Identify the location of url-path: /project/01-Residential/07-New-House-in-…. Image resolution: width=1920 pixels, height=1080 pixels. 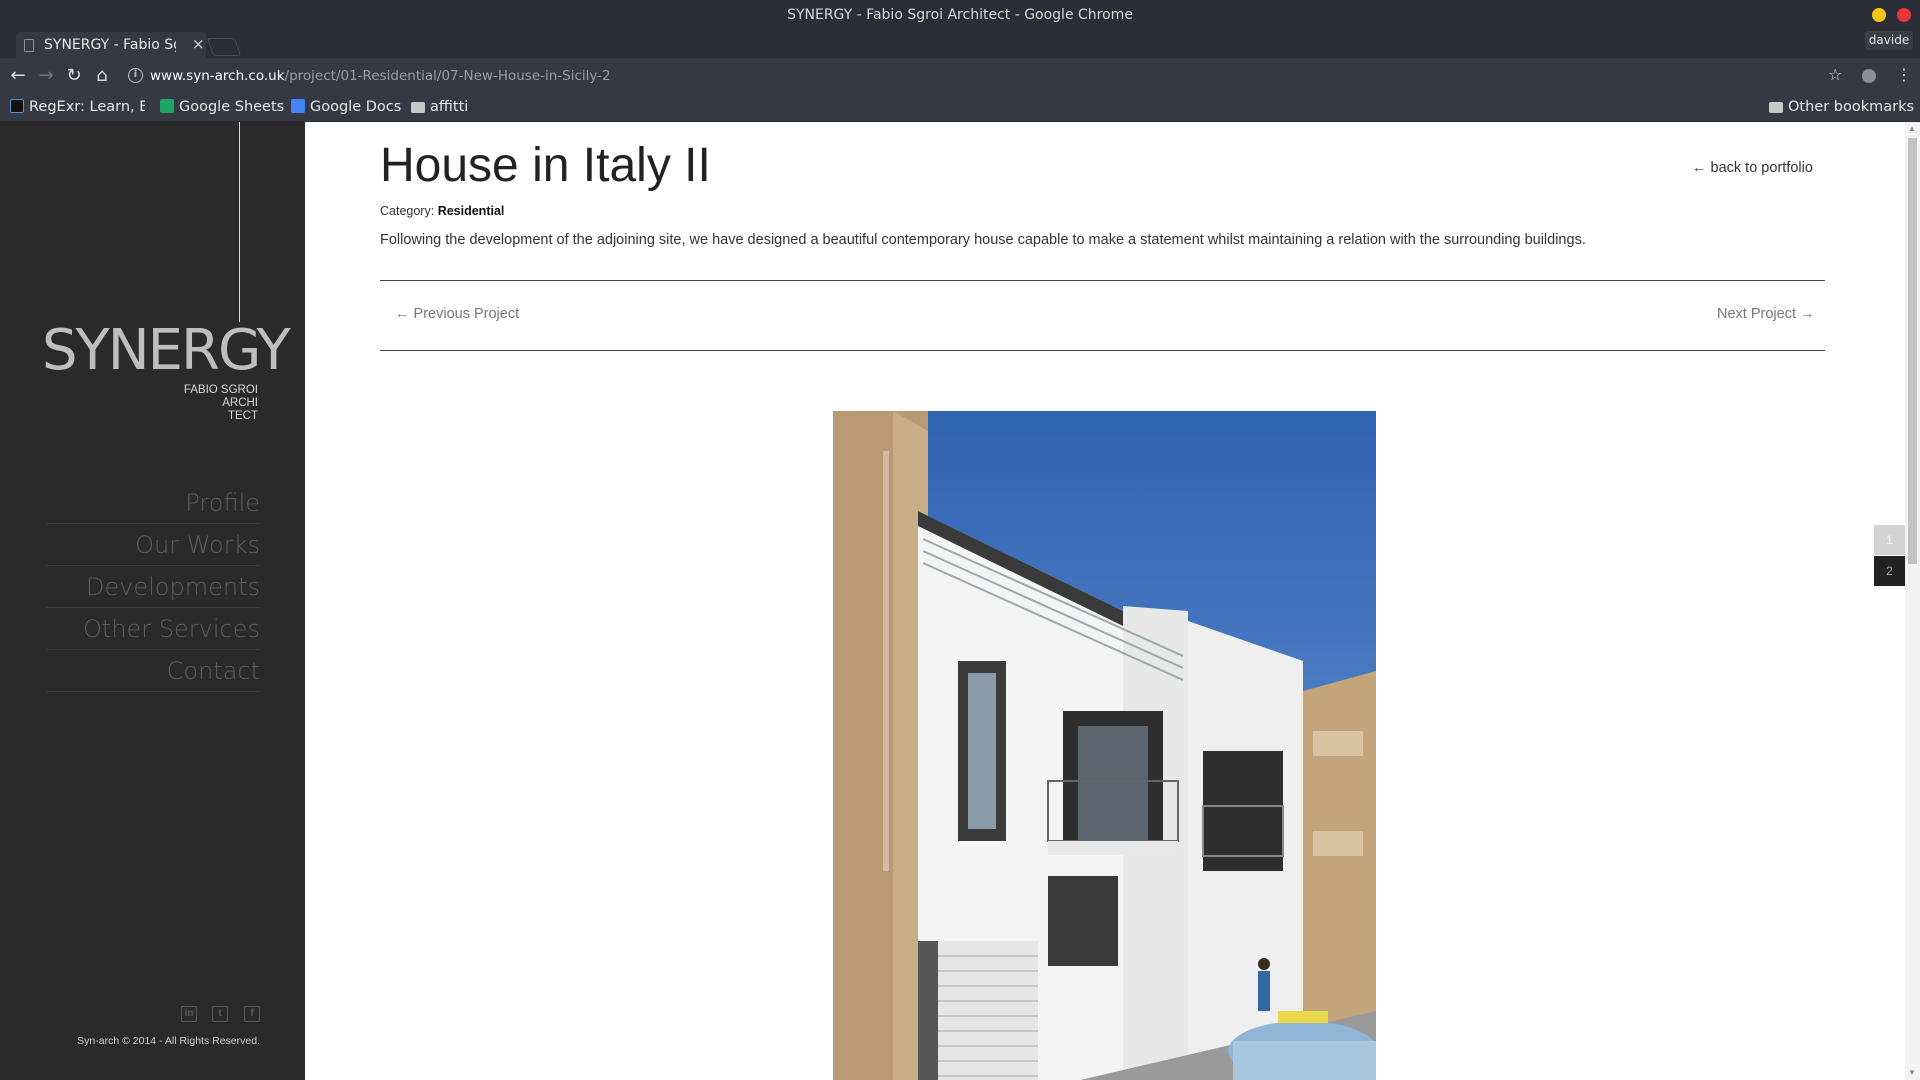
(447, 76).